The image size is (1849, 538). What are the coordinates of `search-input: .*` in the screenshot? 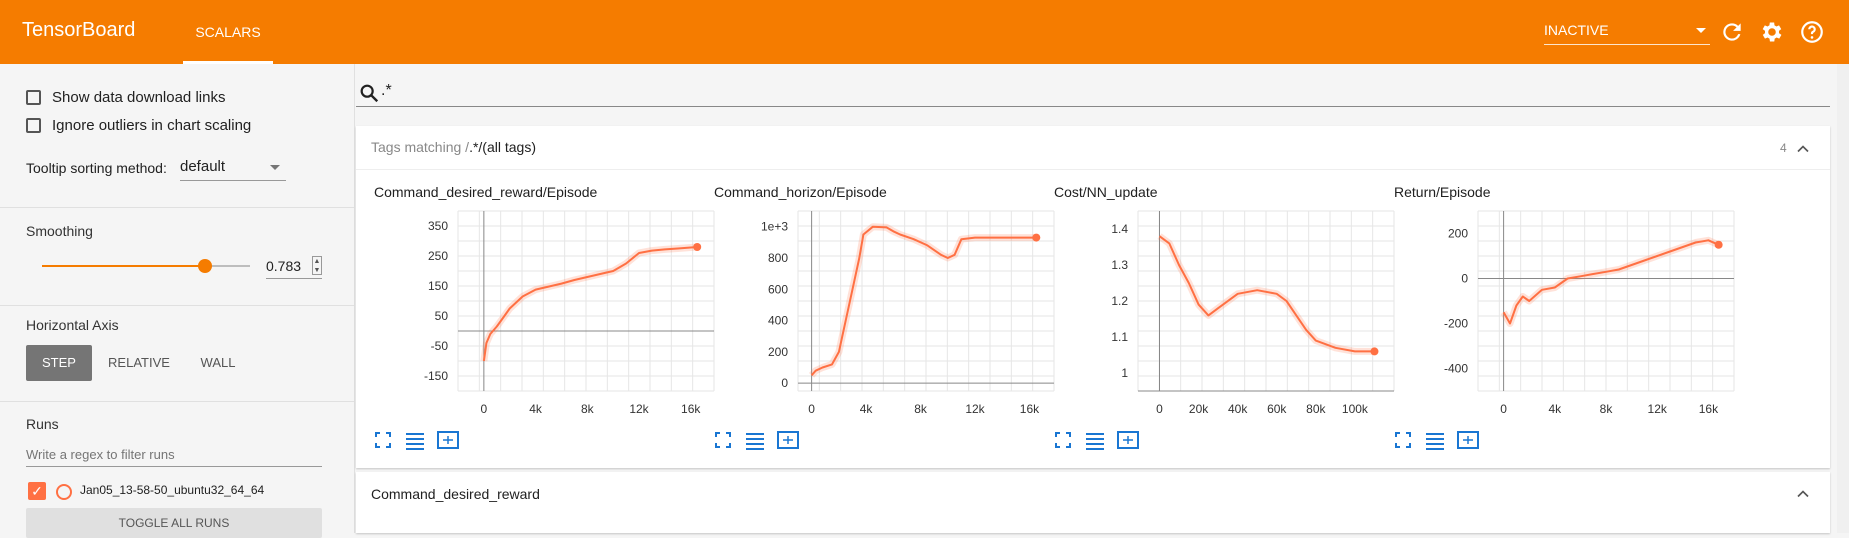 It's located at (386, 91).